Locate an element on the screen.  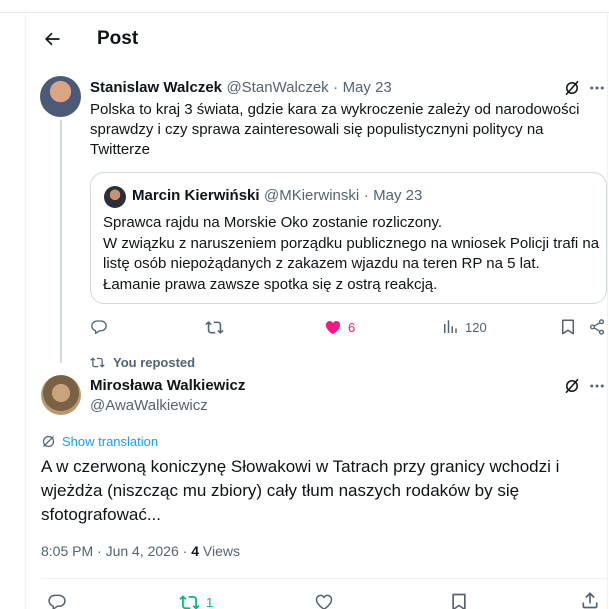
quote-author-handle: @MKierwinski is located at coordinates (312, 195).